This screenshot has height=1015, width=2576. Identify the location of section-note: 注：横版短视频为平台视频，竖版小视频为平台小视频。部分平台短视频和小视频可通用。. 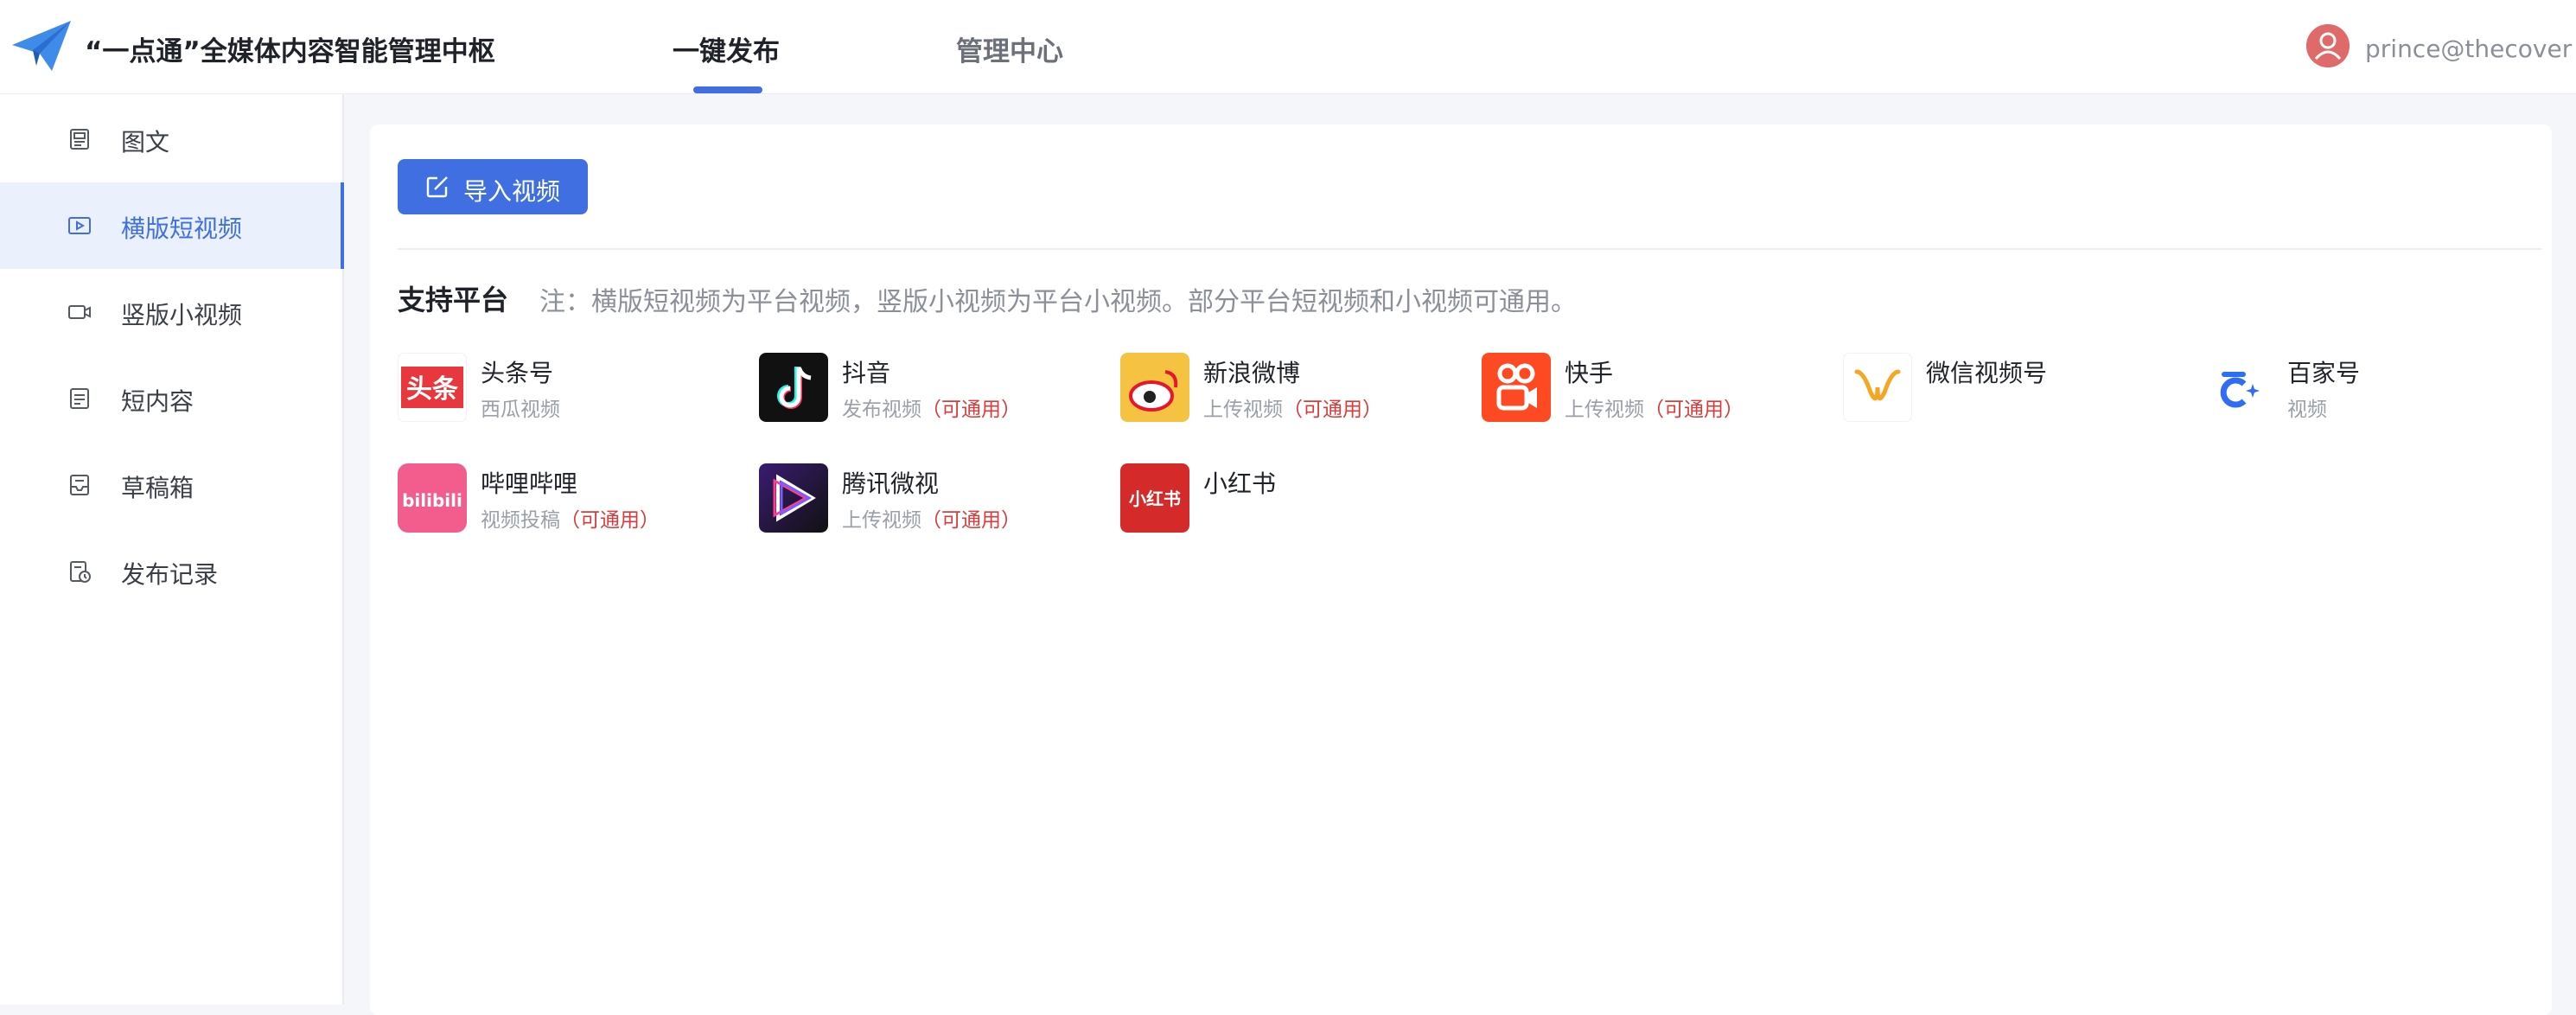
(1058, 302).